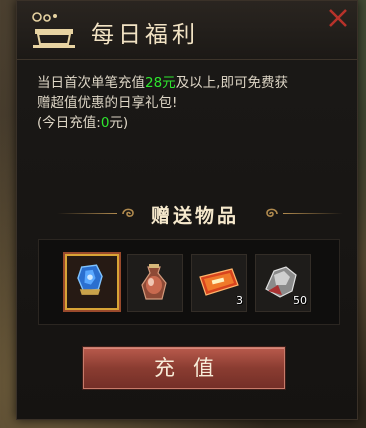  Describe the element at coordinates (194, 216) in the screenshot. I see `section-title: 赠送物品` at that location.